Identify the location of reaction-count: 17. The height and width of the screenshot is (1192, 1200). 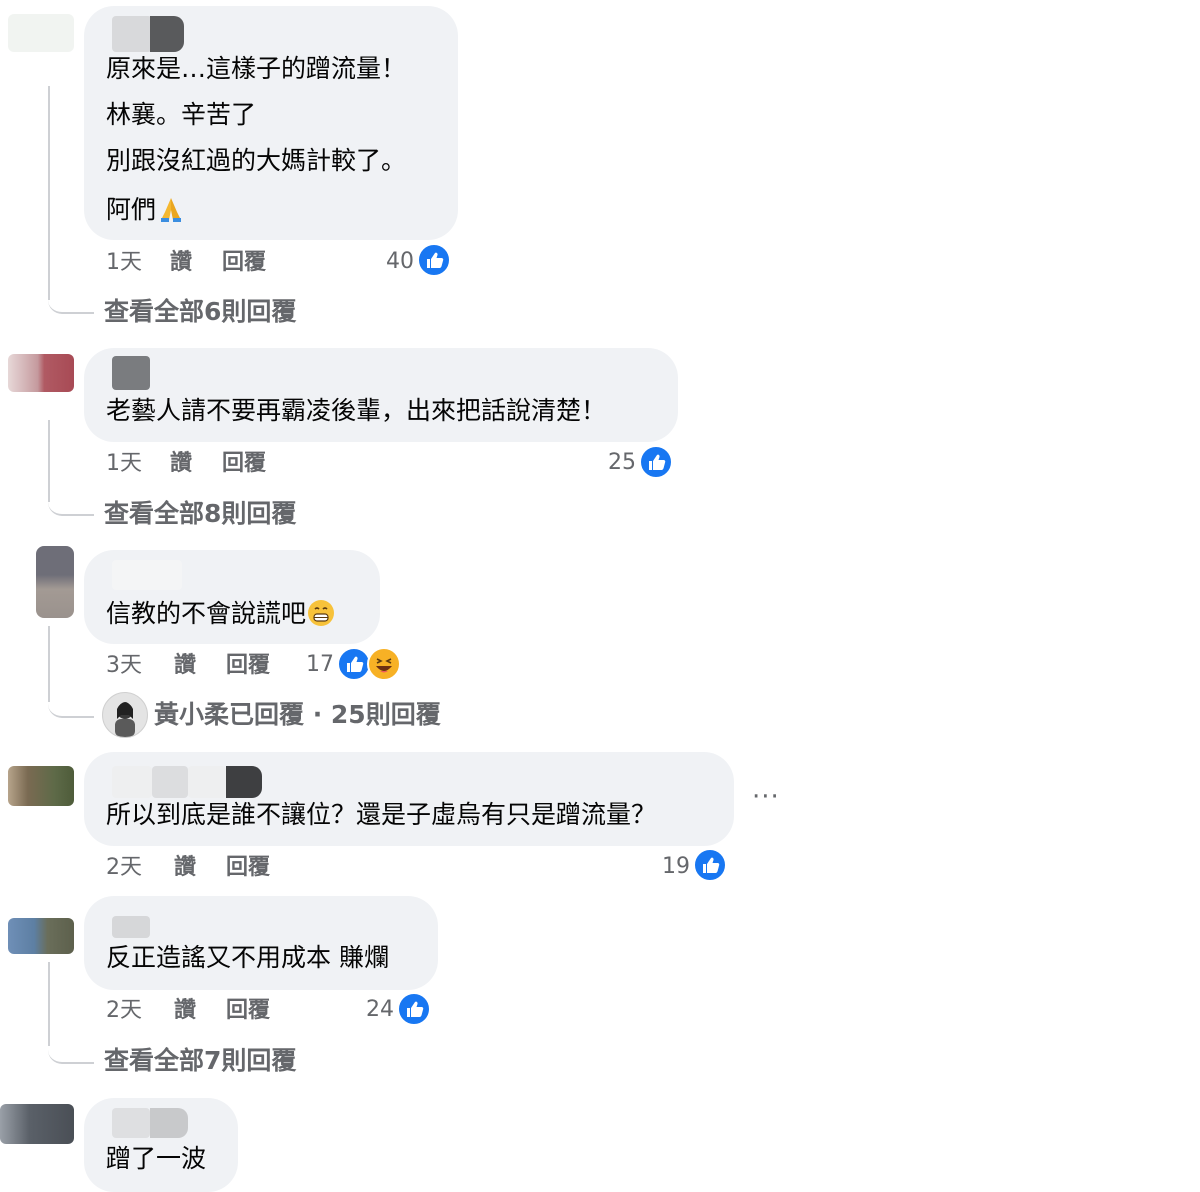
(304, 665).